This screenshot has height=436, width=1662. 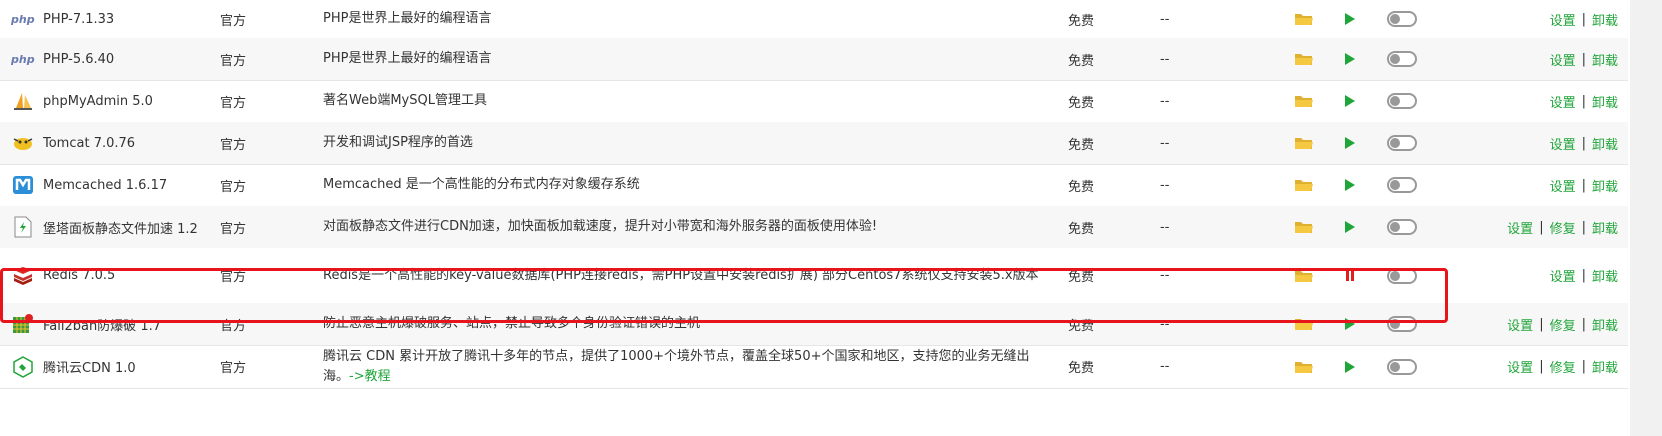 I want to click on php-icon: php, so click(x=23, y=19).